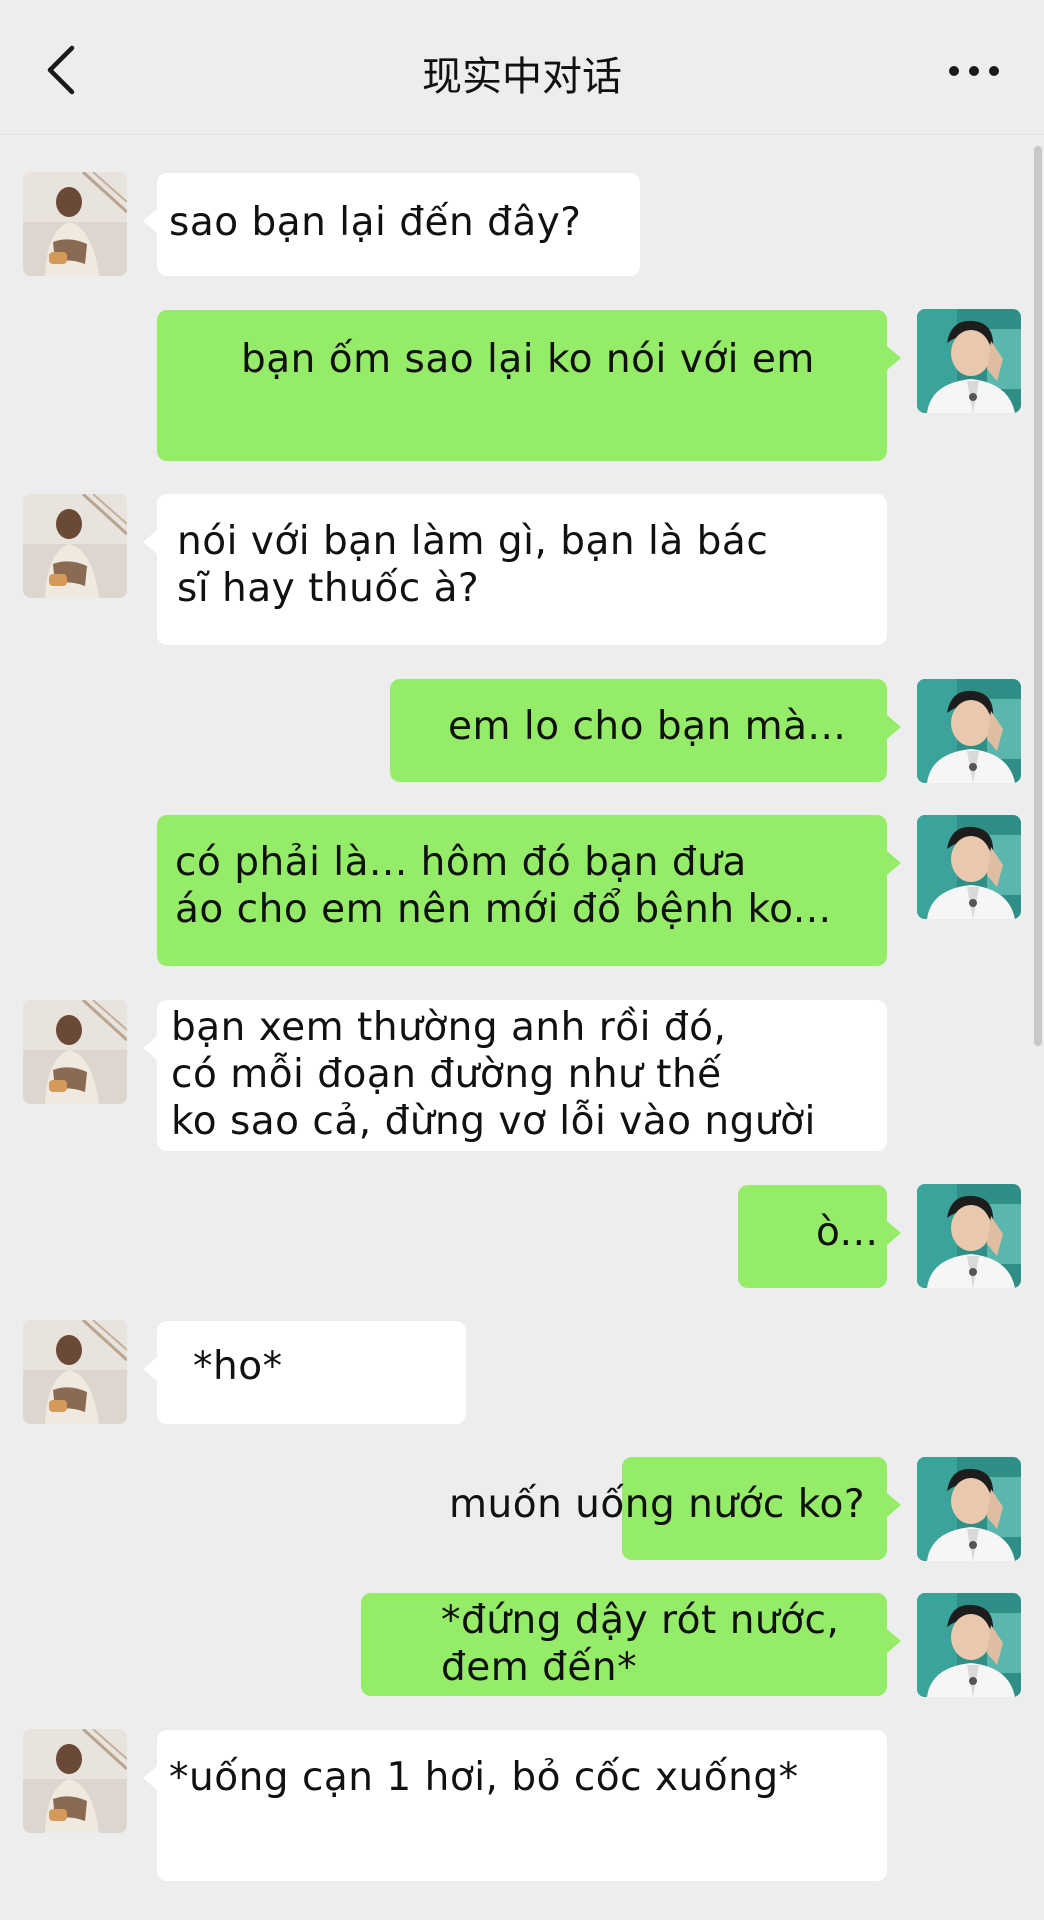 This screenshot has height=1920, width=1044. I want to click on chat-header: 现实中对话, so click(522, 67).